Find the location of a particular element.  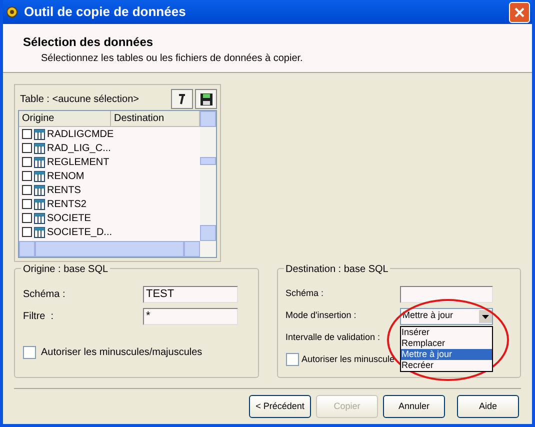

close-icon is located at coordinates (519, 12).